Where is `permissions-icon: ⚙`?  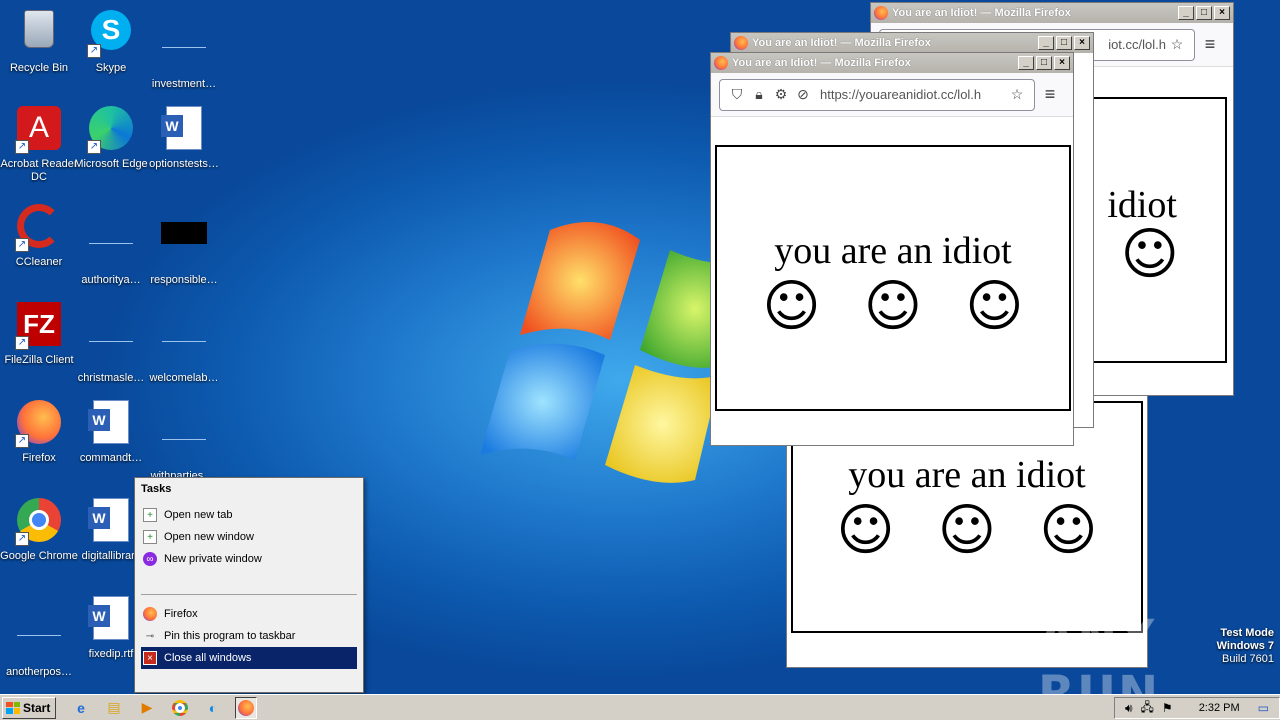
permissions-icon: ⚙ is located at coordinates (781, 94).